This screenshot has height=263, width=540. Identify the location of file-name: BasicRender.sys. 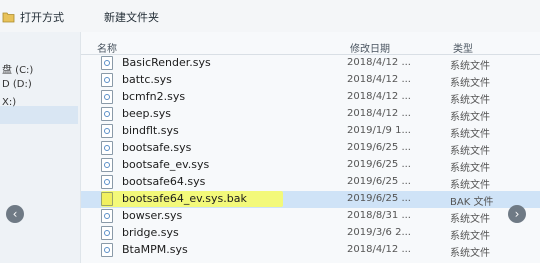
(166, 62).